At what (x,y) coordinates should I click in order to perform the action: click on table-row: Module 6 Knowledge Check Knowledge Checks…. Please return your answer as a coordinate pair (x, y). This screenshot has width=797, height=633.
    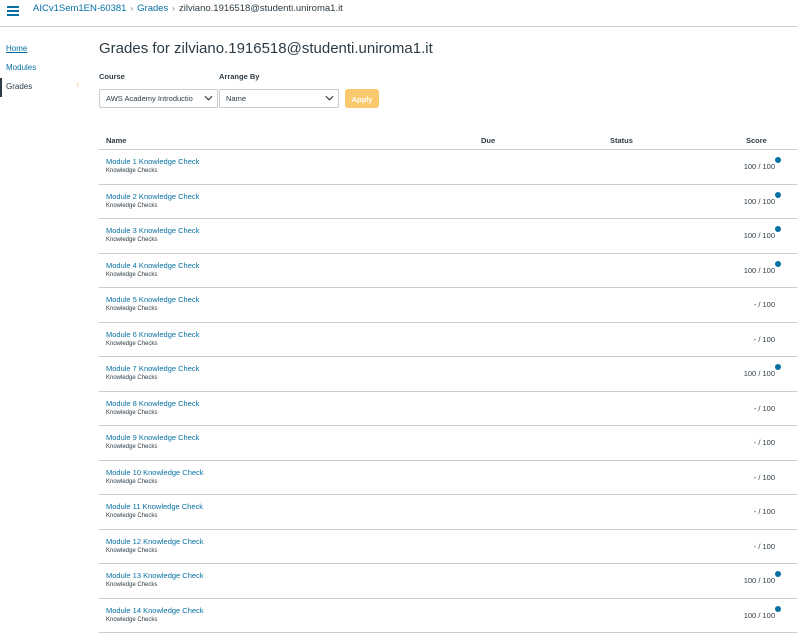
    Looking at the image, I should click on (448, 340).